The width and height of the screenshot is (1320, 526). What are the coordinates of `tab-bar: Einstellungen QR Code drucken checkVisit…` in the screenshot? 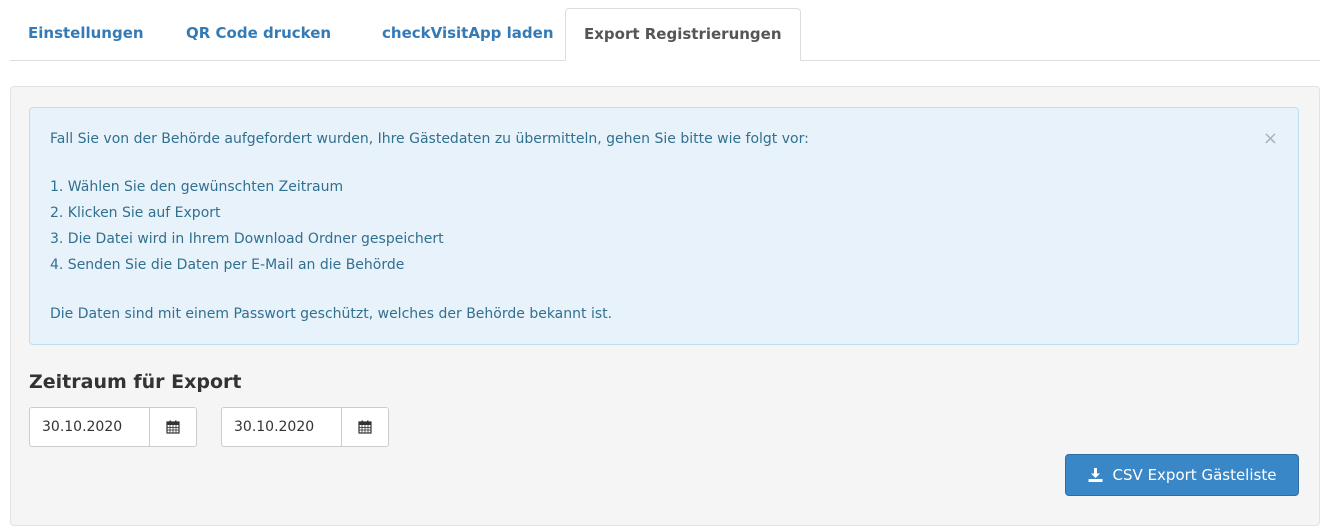 It's located at (665, 34).